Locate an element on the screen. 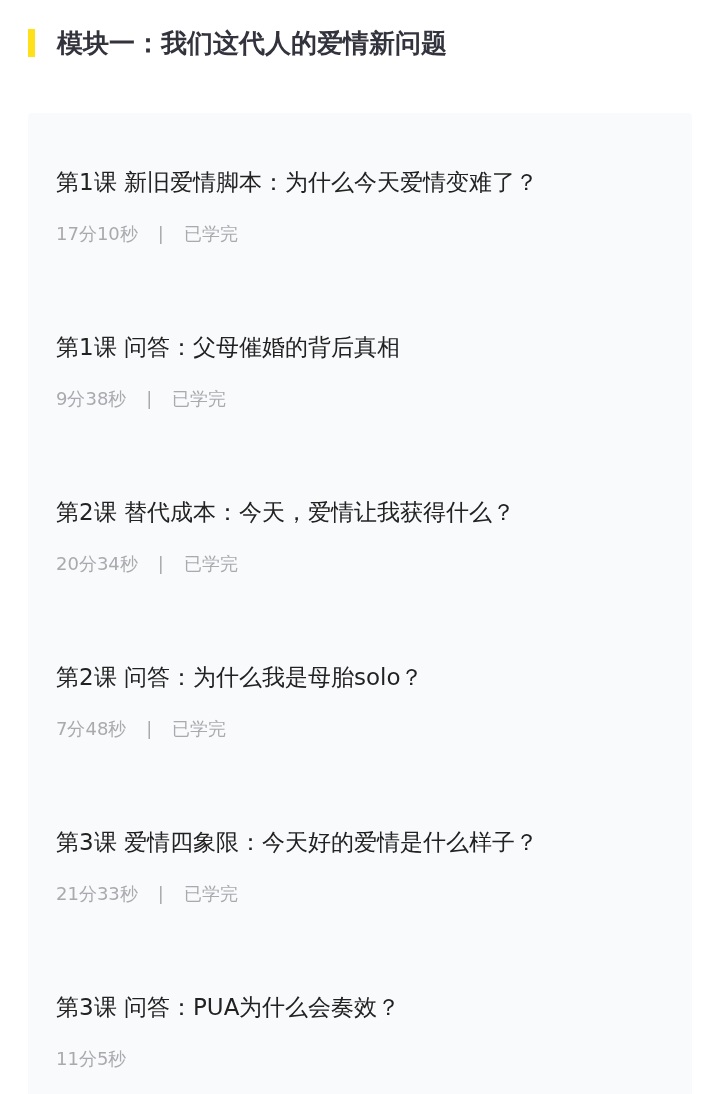 This screenshot has height=1094, width=720. lesson-title: 第1课 问答：父母催婚的背后真相 is located at coordinates (360, 347).